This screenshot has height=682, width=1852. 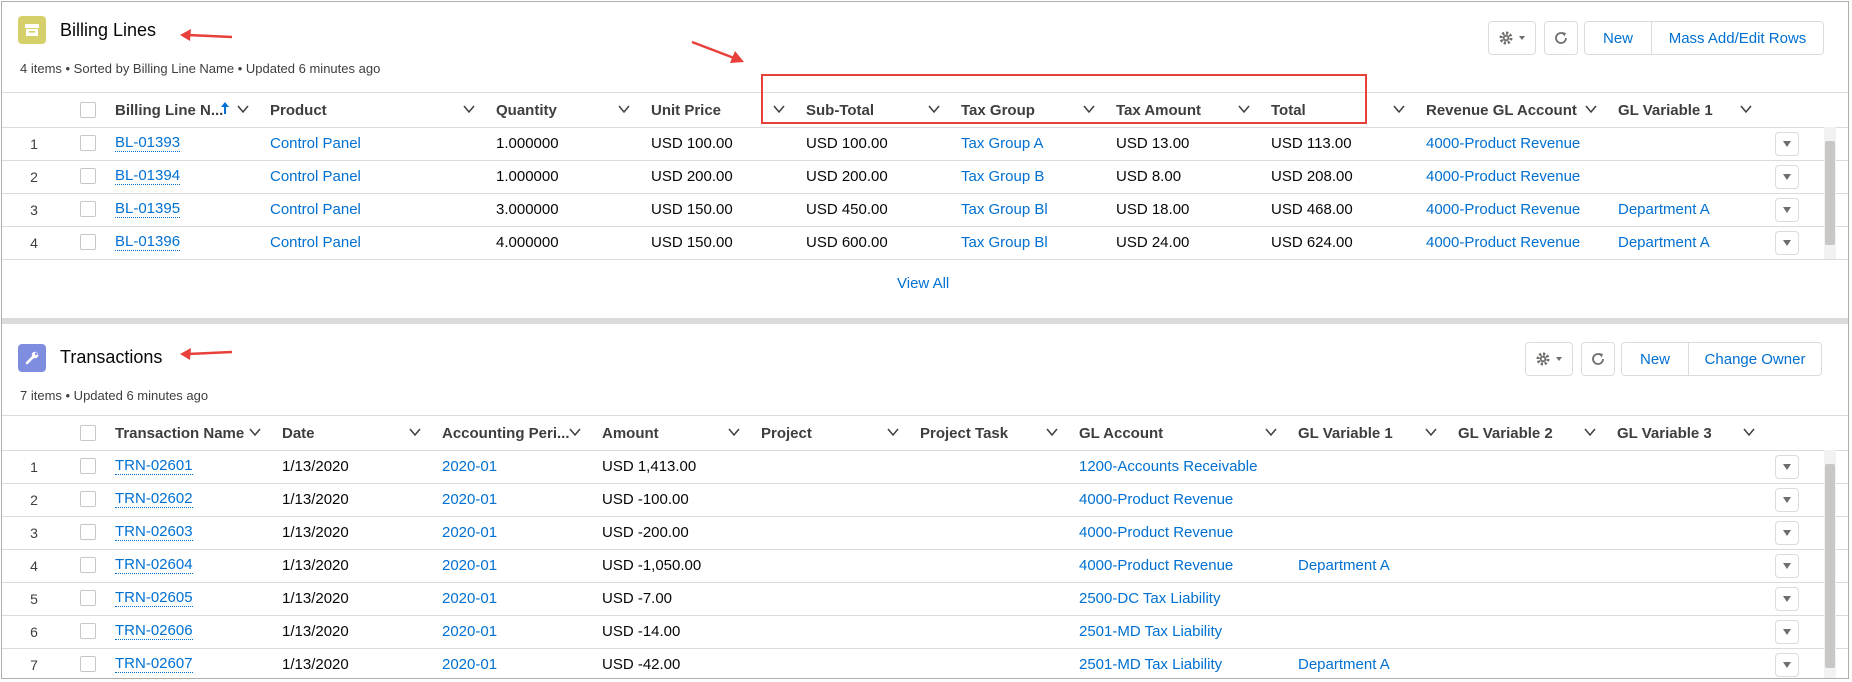 What do you see at coordinates (1686, 433) in the screenshot?
I see `column-gl-variable-3: GL Variable 3` at bounding box center [1686, 433].